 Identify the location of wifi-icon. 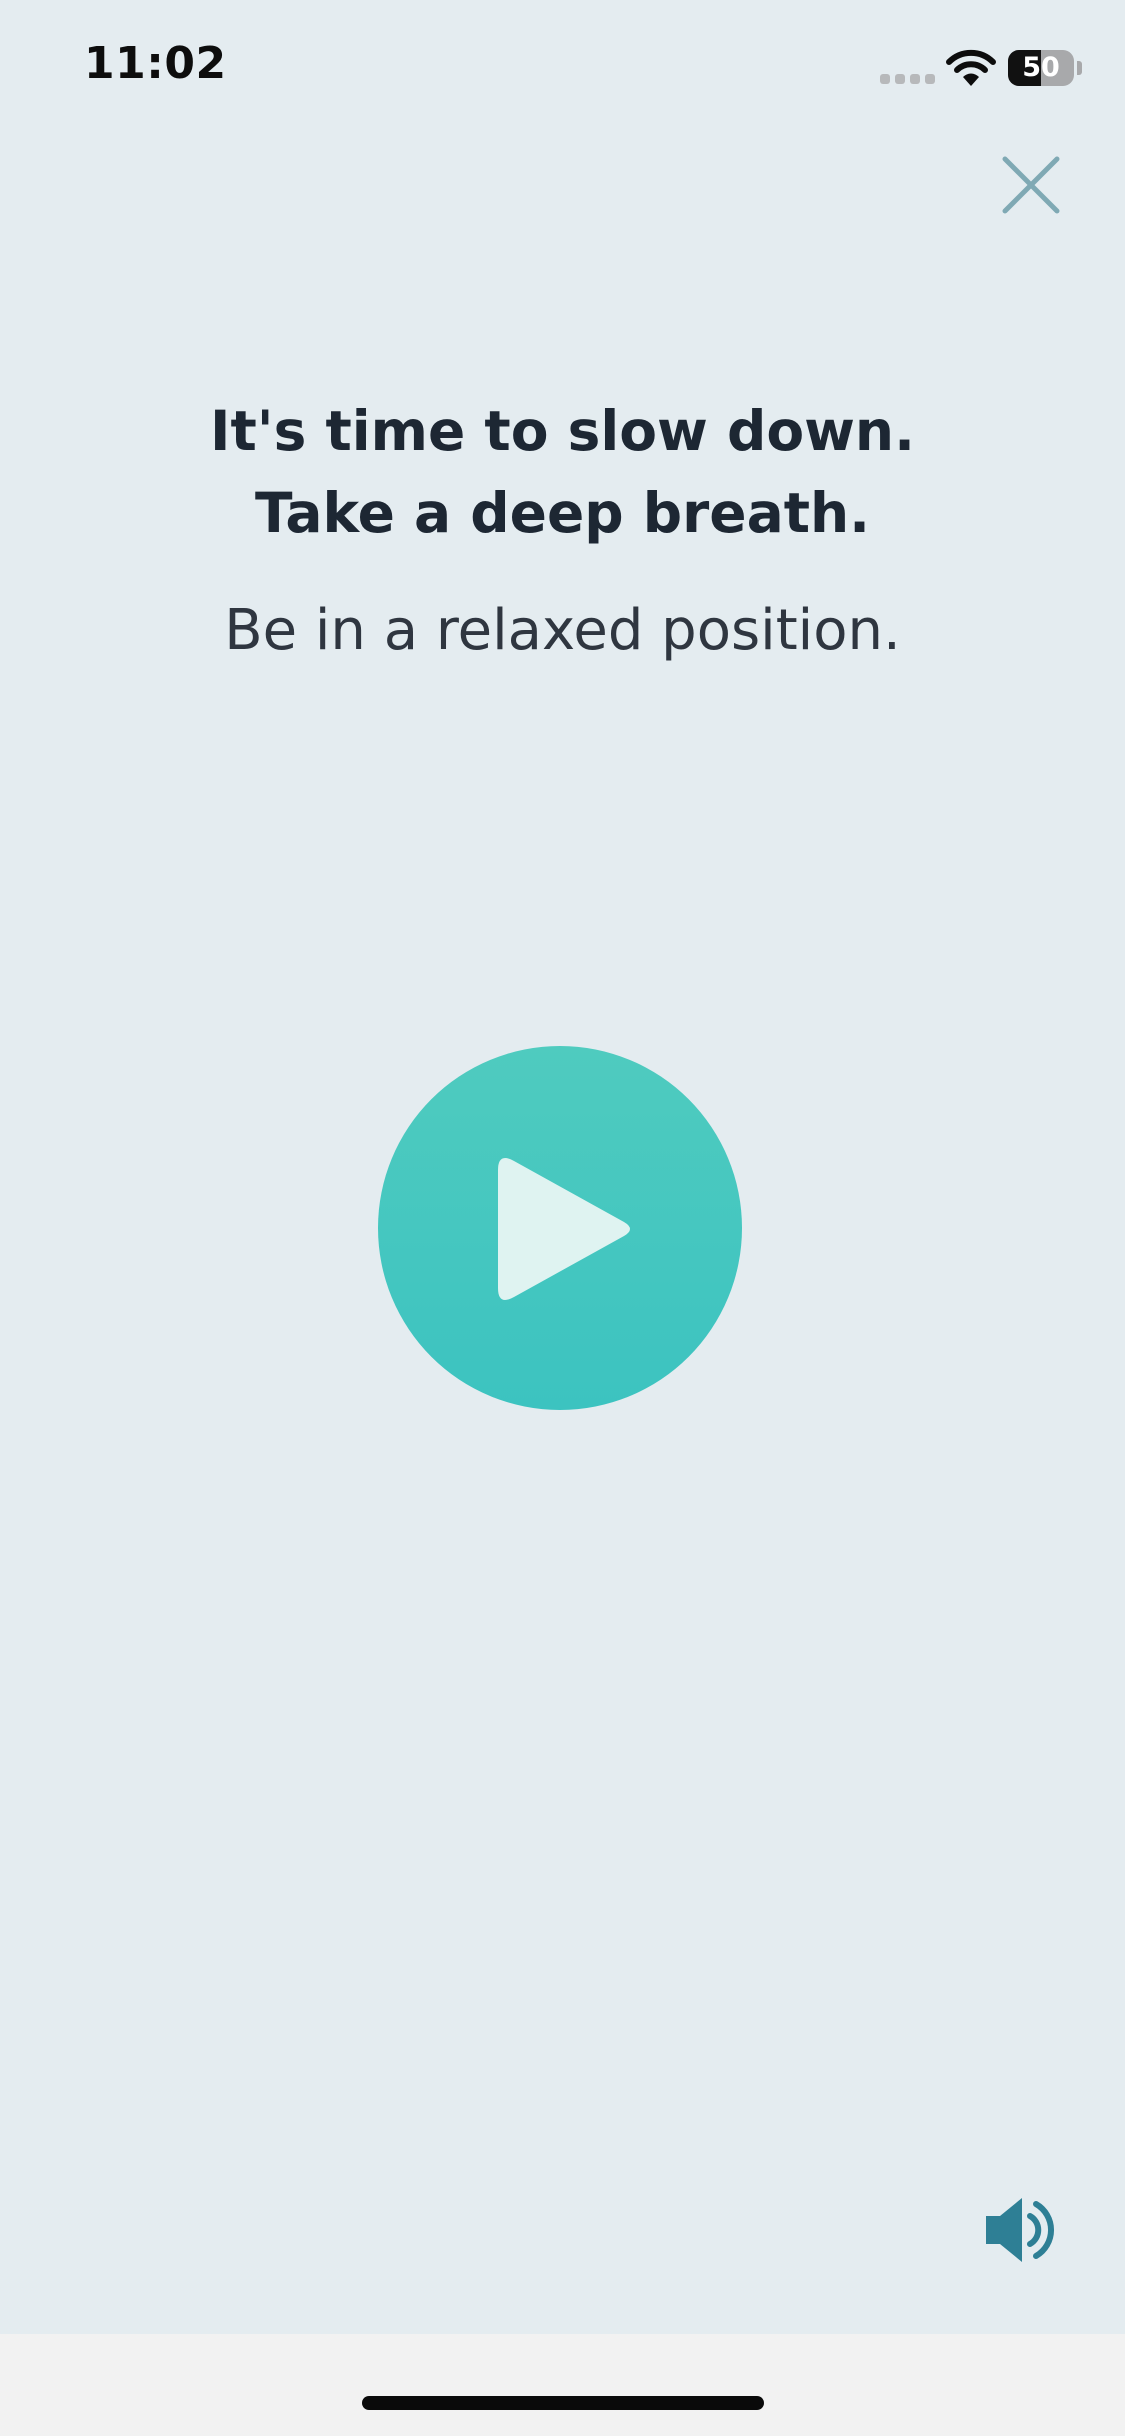
(971, 68).